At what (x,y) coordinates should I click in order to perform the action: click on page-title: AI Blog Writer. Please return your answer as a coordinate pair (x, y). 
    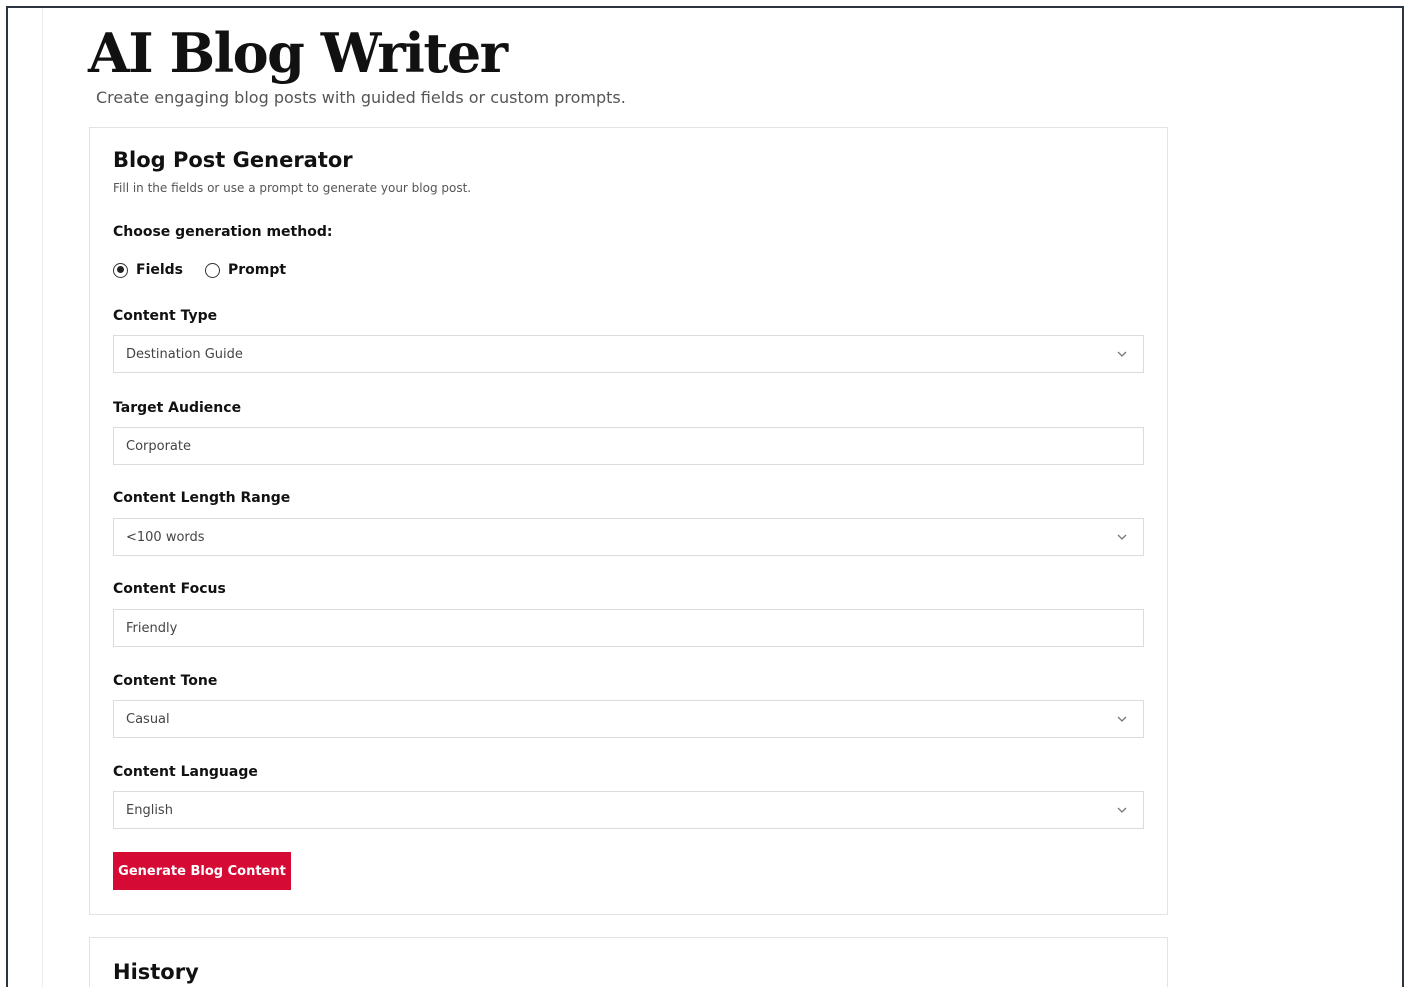
    Looking at the image, I should click on (298, 53).